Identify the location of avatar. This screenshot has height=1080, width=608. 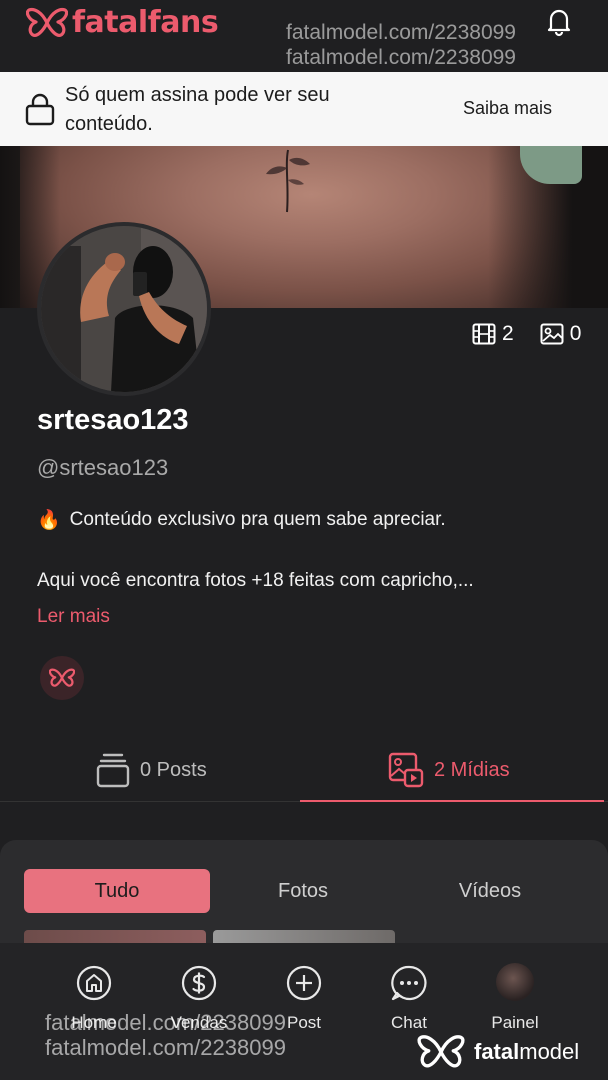
(515, 982).